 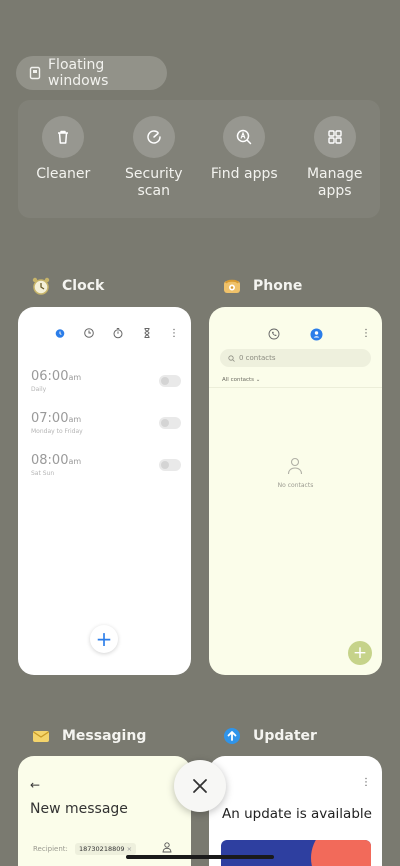 I want to click on home-indicator, so click(x=200, y=857).